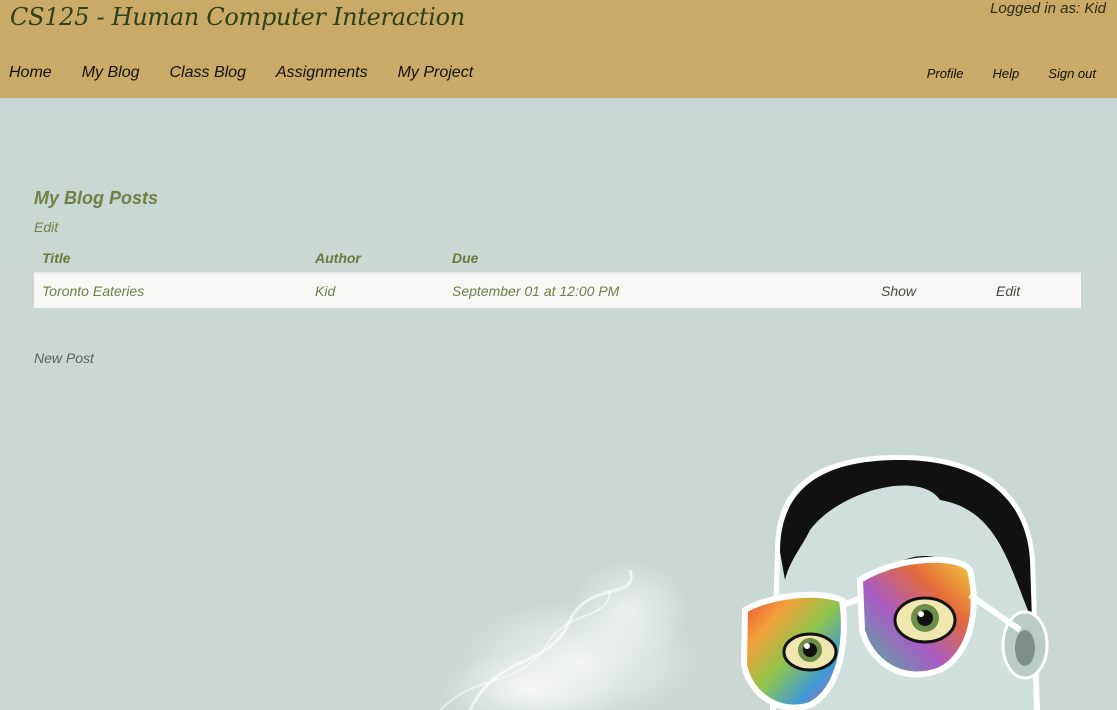 The image size is (1117, 710). I want to click on column-header-due: Due, so click(658, 259).